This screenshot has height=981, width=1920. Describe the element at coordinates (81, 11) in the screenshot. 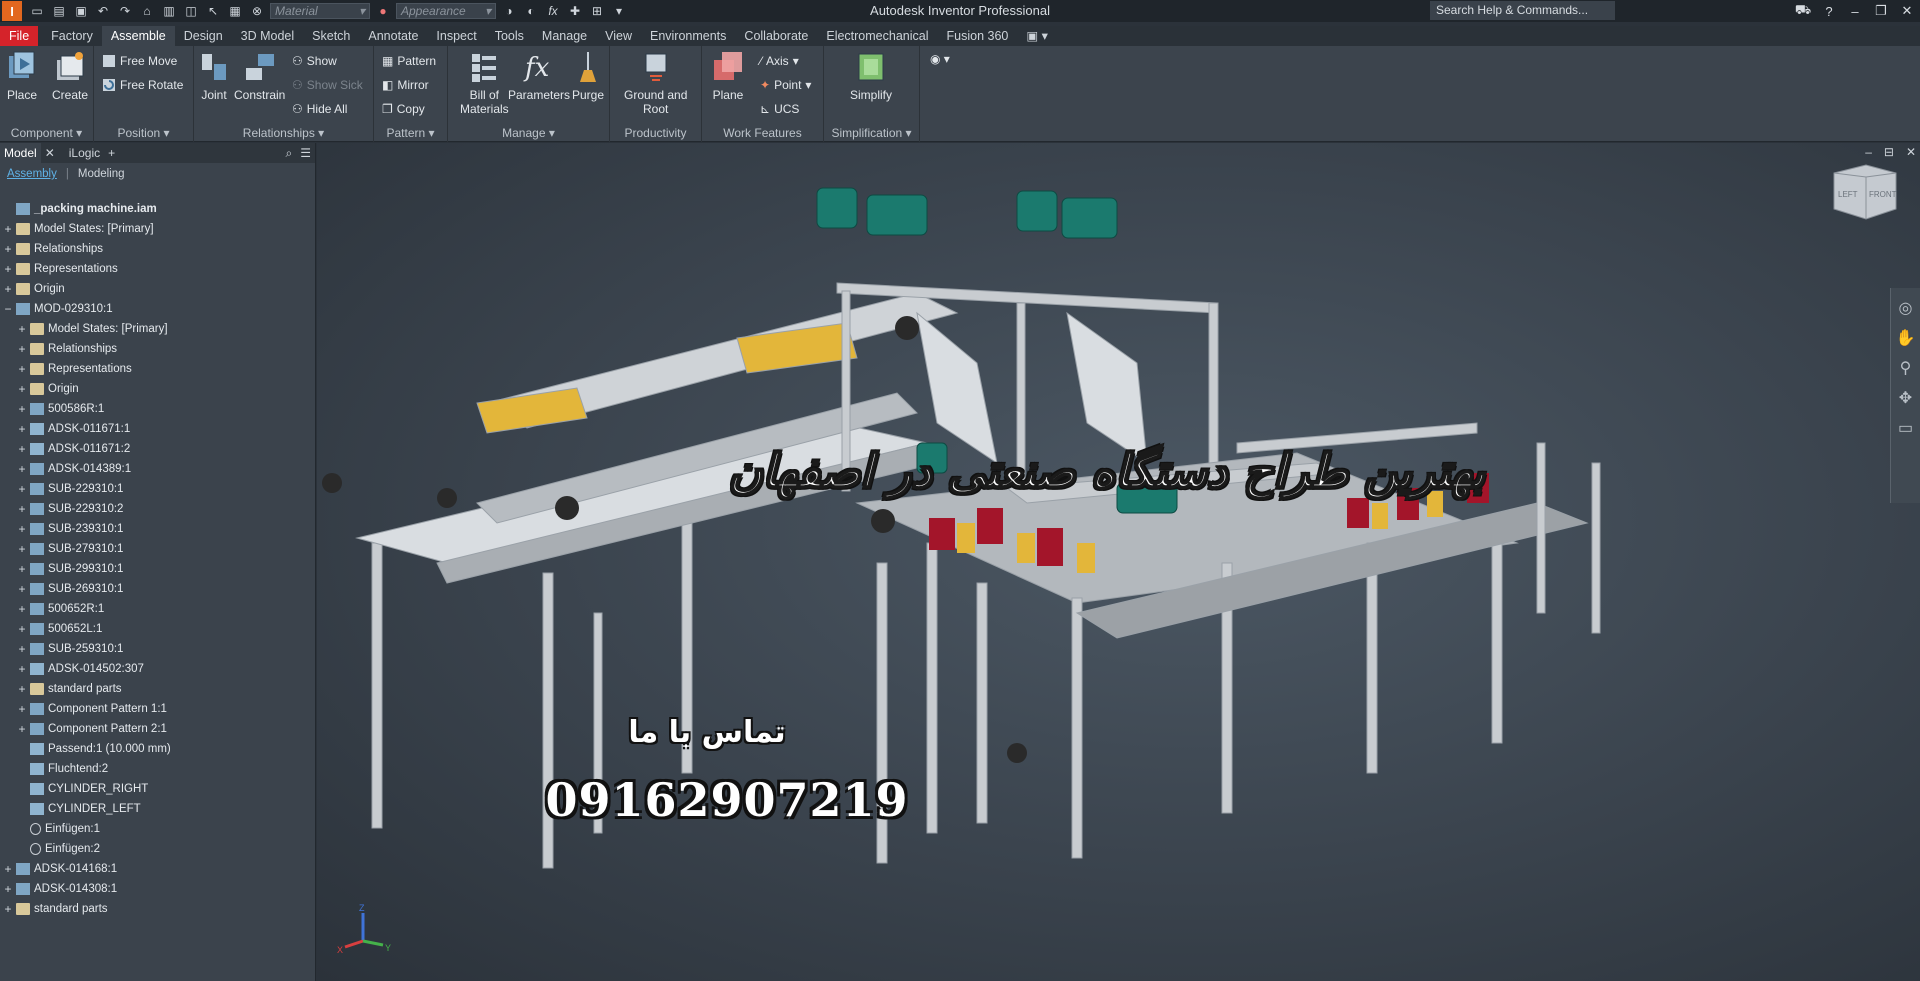

I see `save-icon: ▣` at that location.